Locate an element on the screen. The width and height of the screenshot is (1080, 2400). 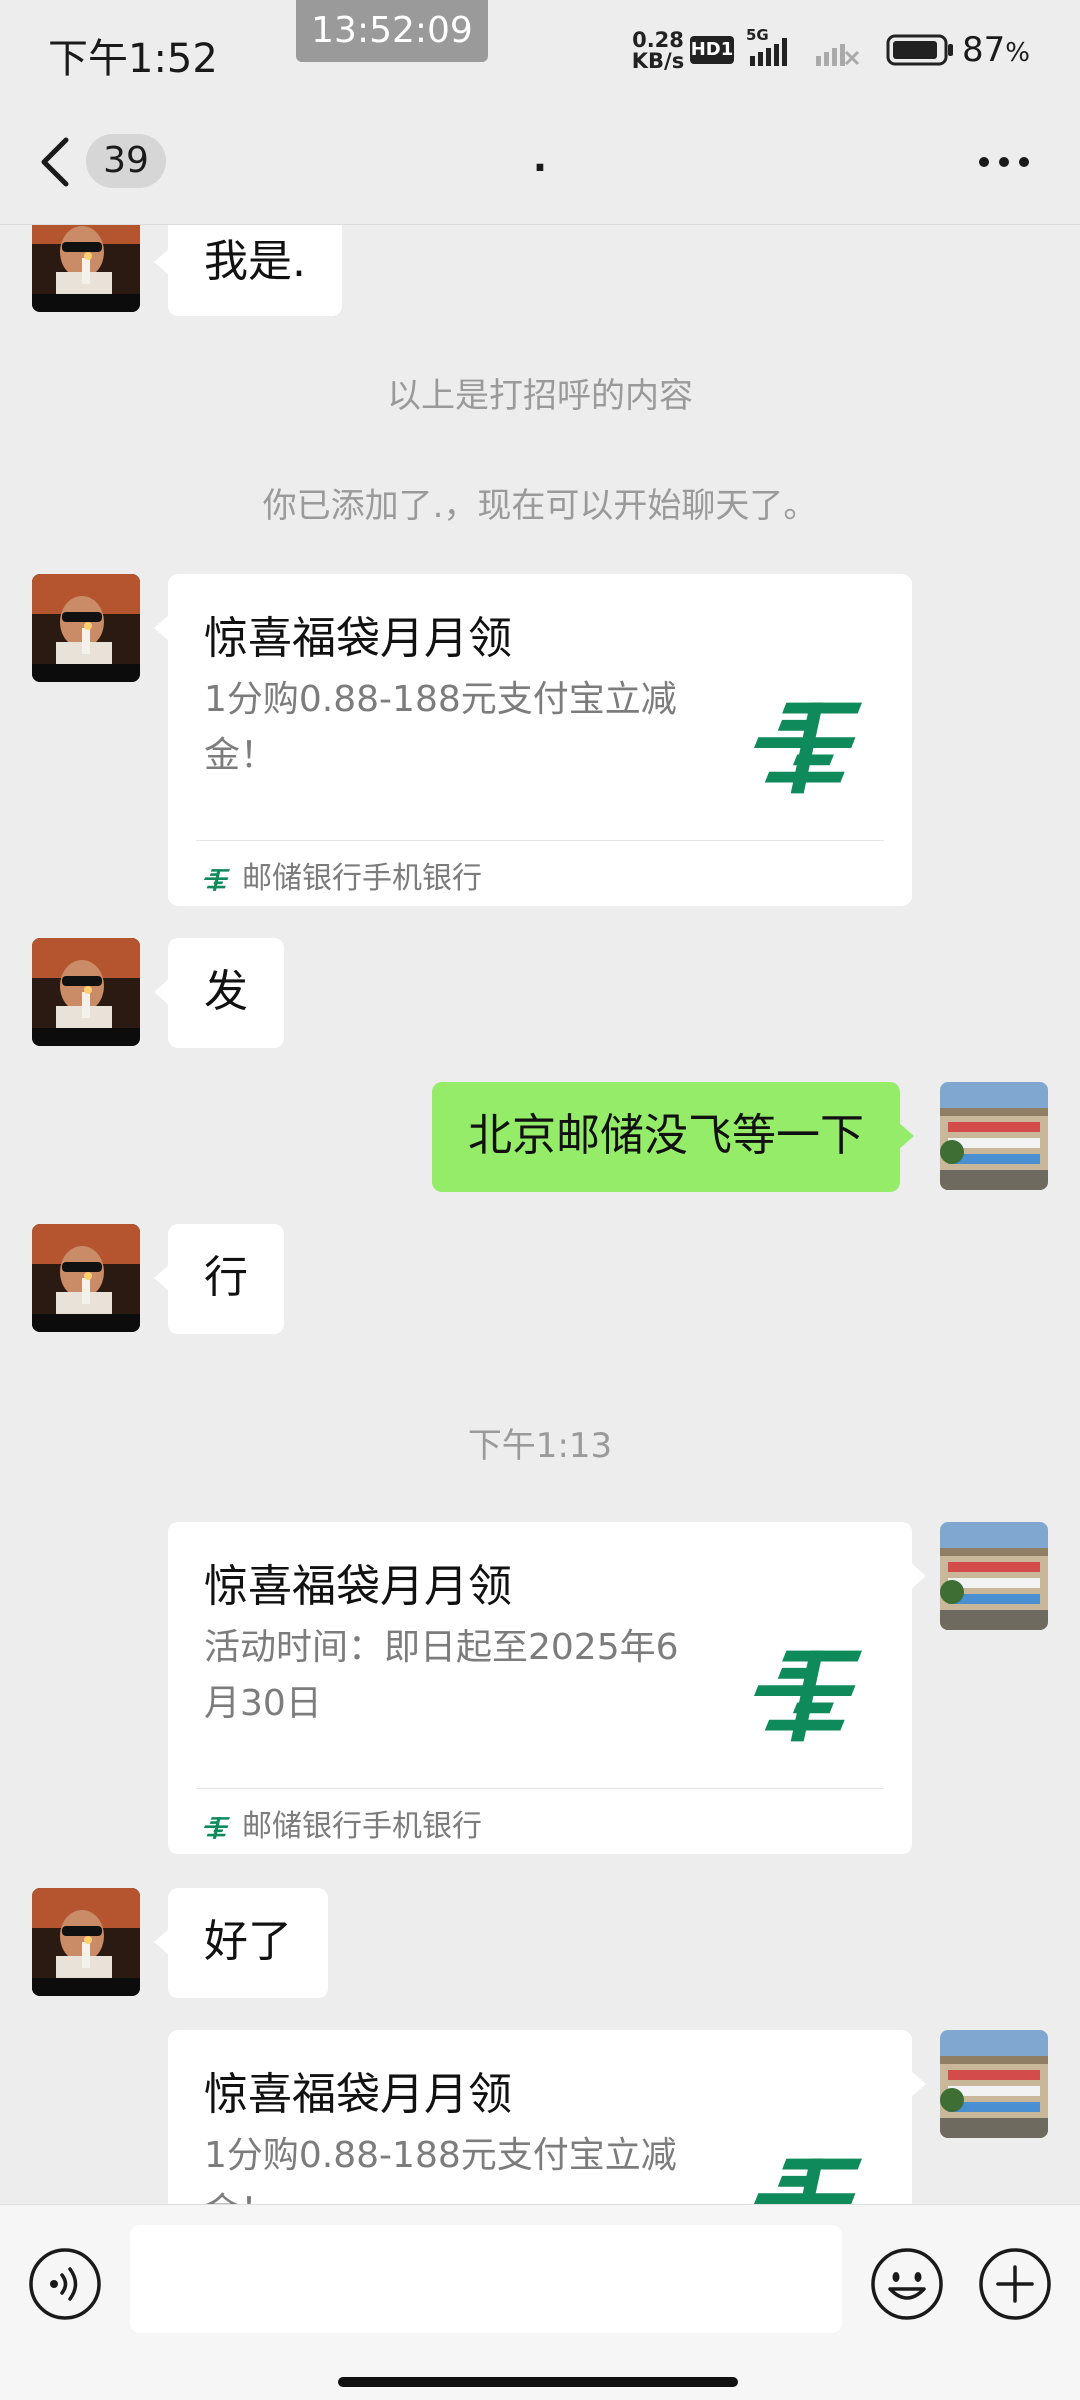
link-card: 惊喜福袋月月领 1分购0.88-188元支付宝立减金！ 邮储银行手机银行 is located at coordinates (533, 740).